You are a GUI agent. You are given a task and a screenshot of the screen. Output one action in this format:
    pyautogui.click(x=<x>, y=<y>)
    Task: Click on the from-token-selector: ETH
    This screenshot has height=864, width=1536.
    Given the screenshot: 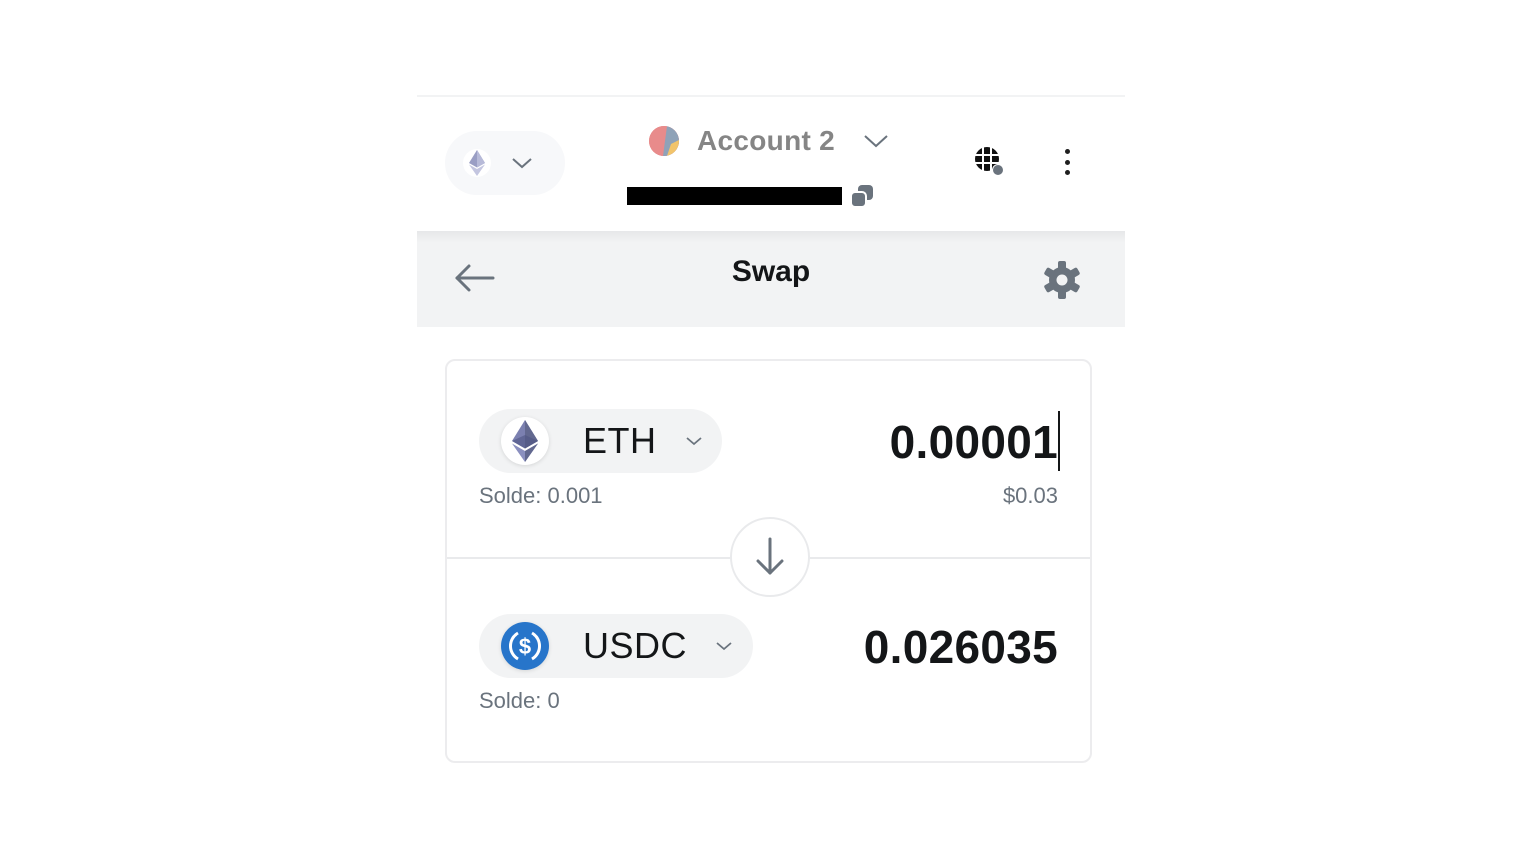 What is the action you would take?
    pyautogui.click(x=600, y=441)
    